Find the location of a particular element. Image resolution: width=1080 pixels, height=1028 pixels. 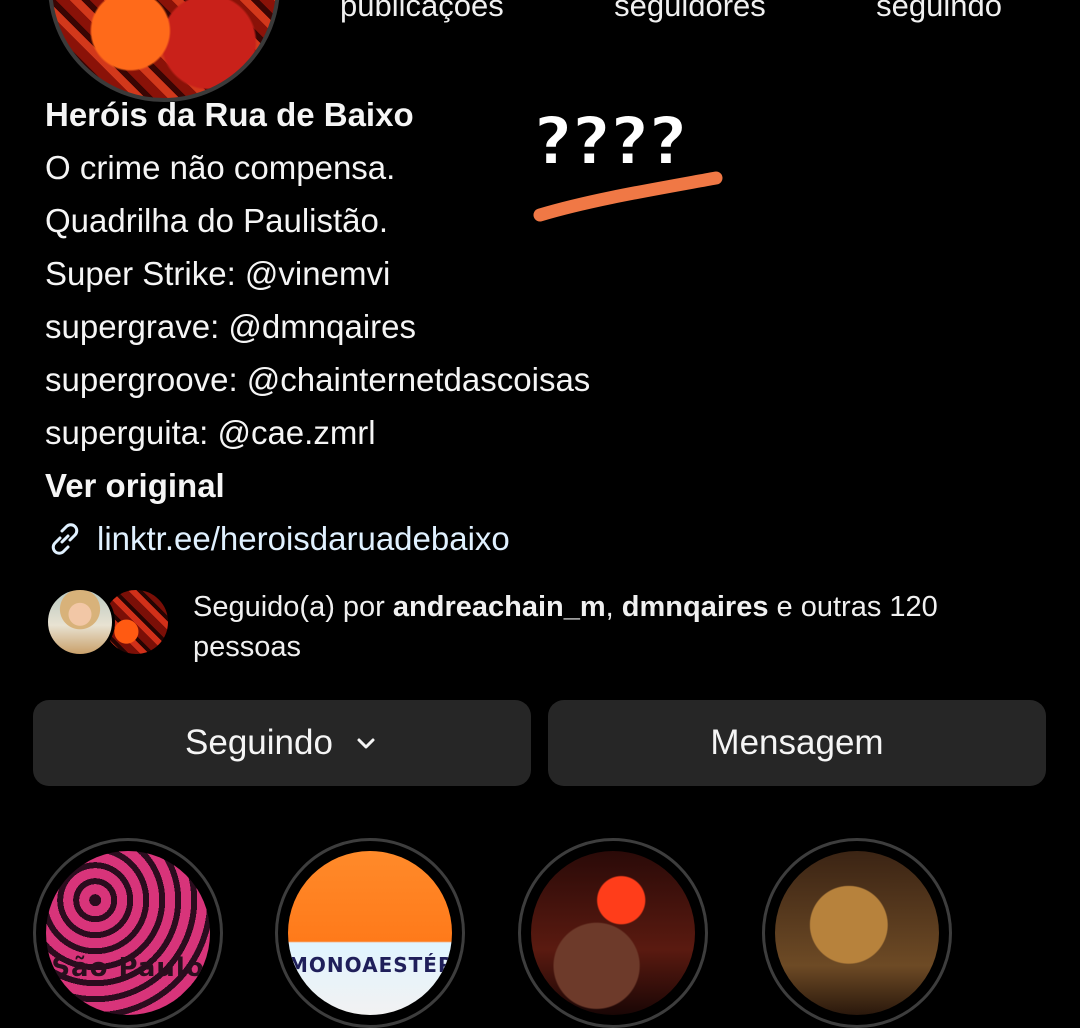

story-highlight: MONOAESTÉREO is located at coordinates (370, 933).